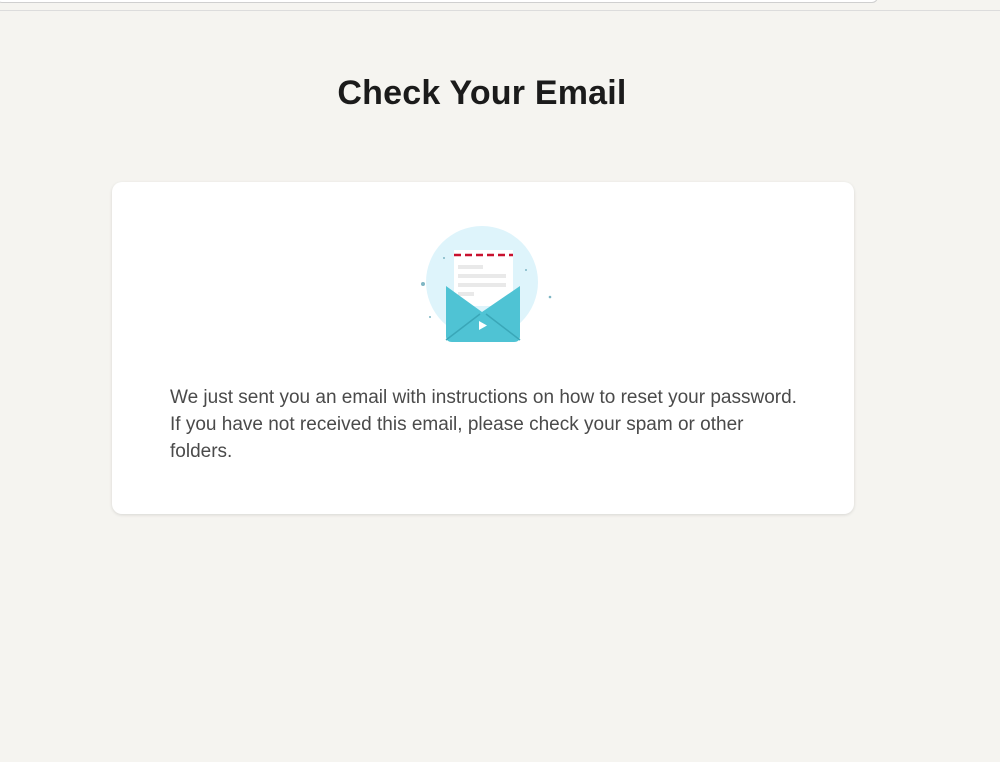 The image size is (1000, 762). What do you see at coordinates (500, 5) in the screenshot?
I see `browser-top-strip` at bounding box center [500, 5].